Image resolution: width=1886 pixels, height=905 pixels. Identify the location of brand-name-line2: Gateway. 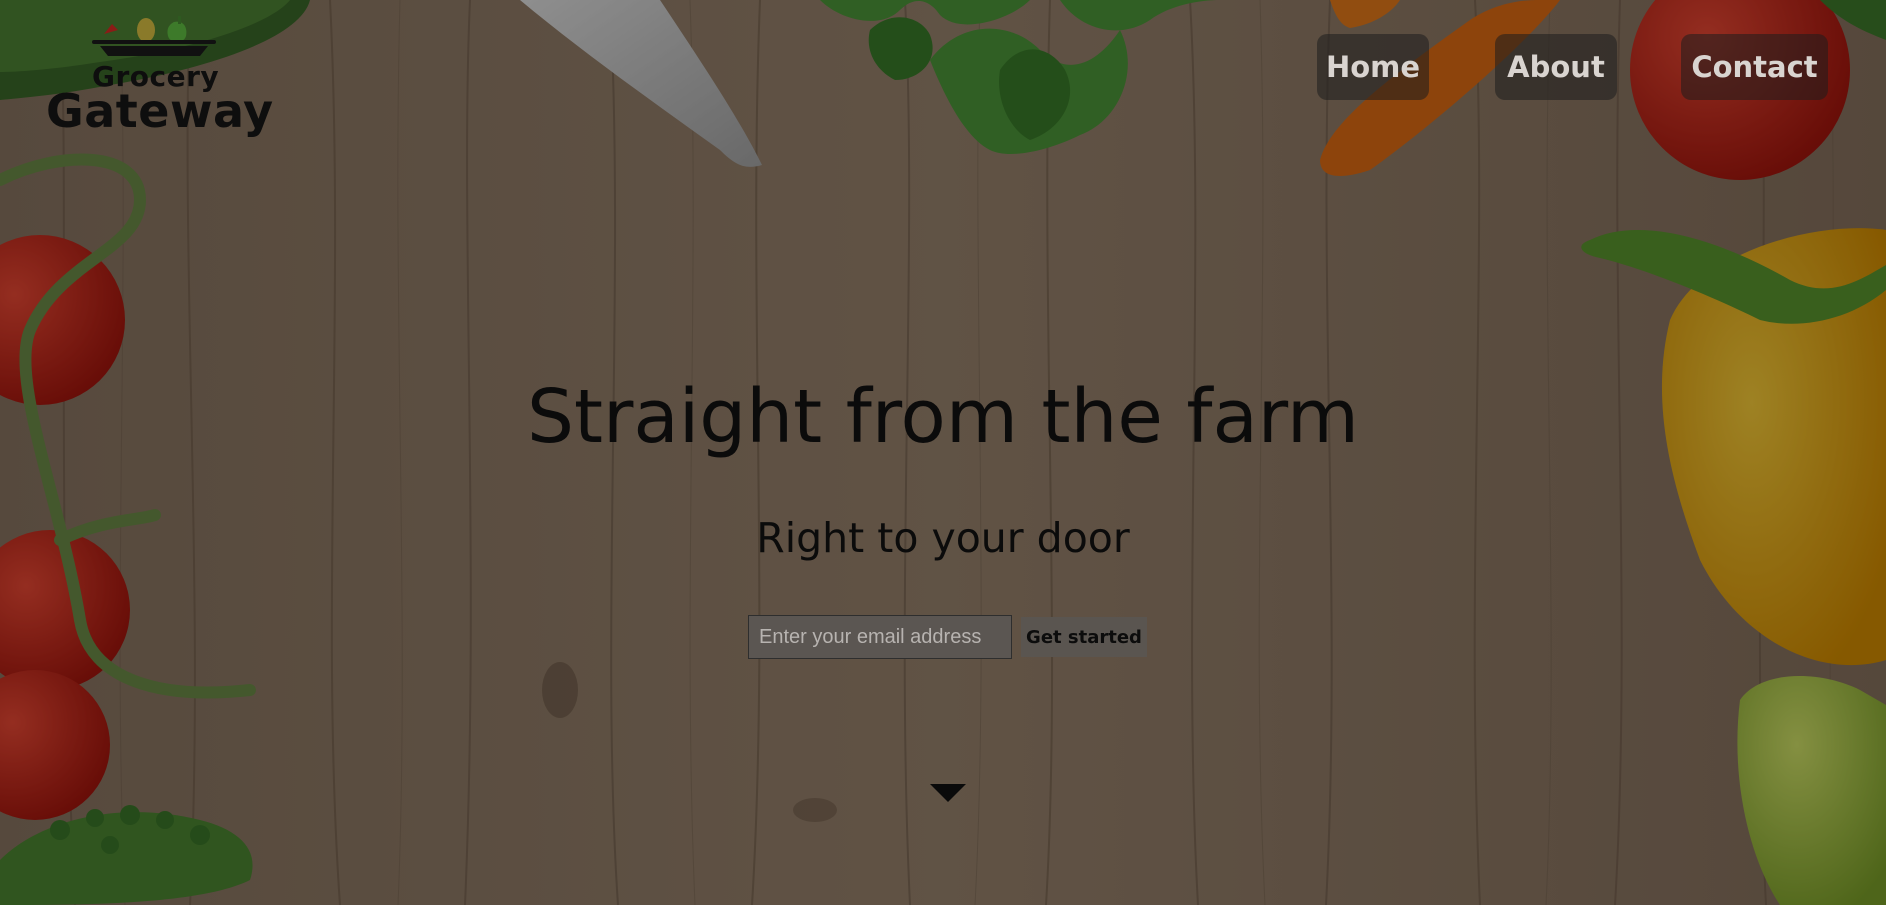
(160, 111).